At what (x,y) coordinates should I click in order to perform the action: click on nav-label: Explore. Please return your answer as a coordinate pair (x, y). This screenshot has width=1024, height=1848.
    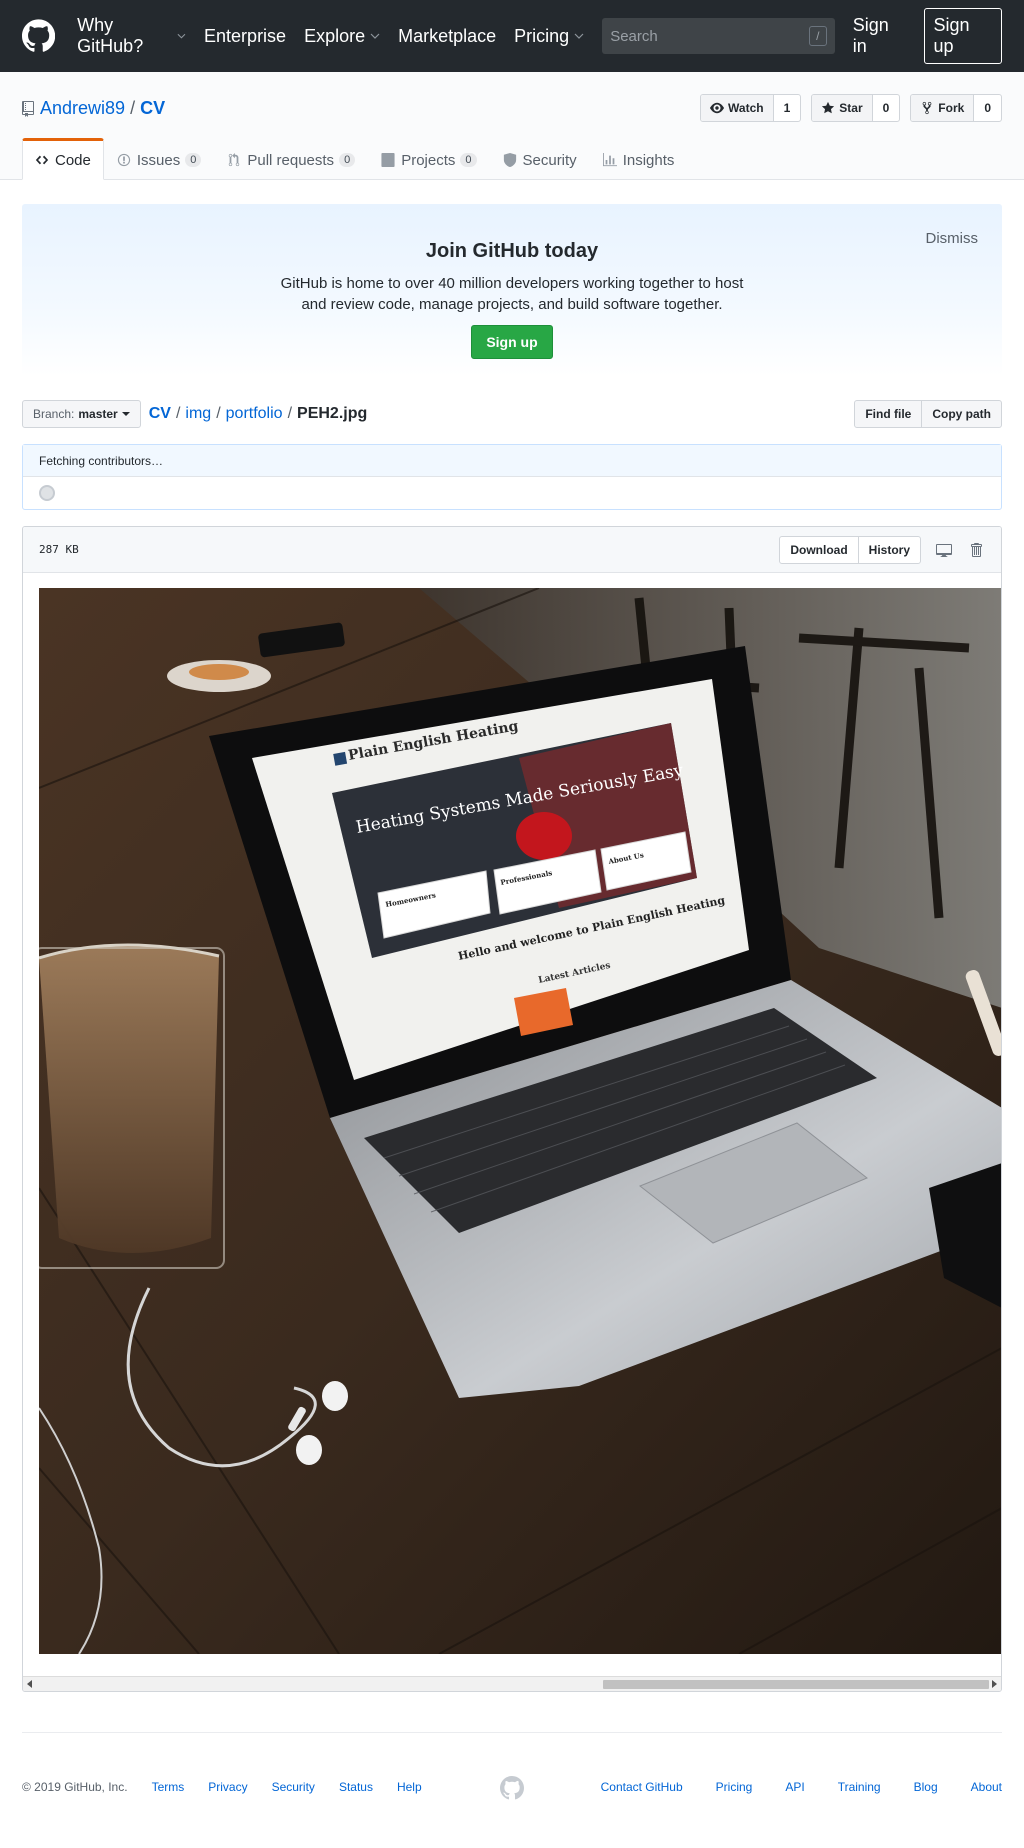
    Looking at the image, I should click on (335, 35).